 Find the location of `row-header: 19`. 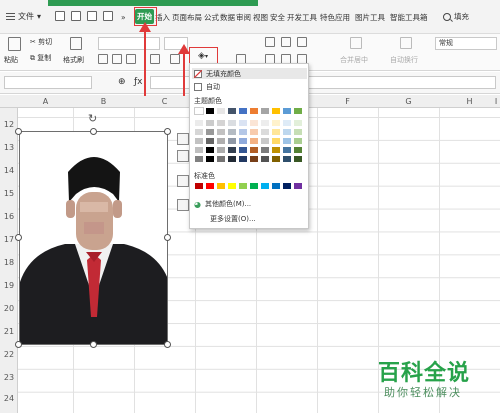

row-header: 19 is located at coordinates (9, 285).